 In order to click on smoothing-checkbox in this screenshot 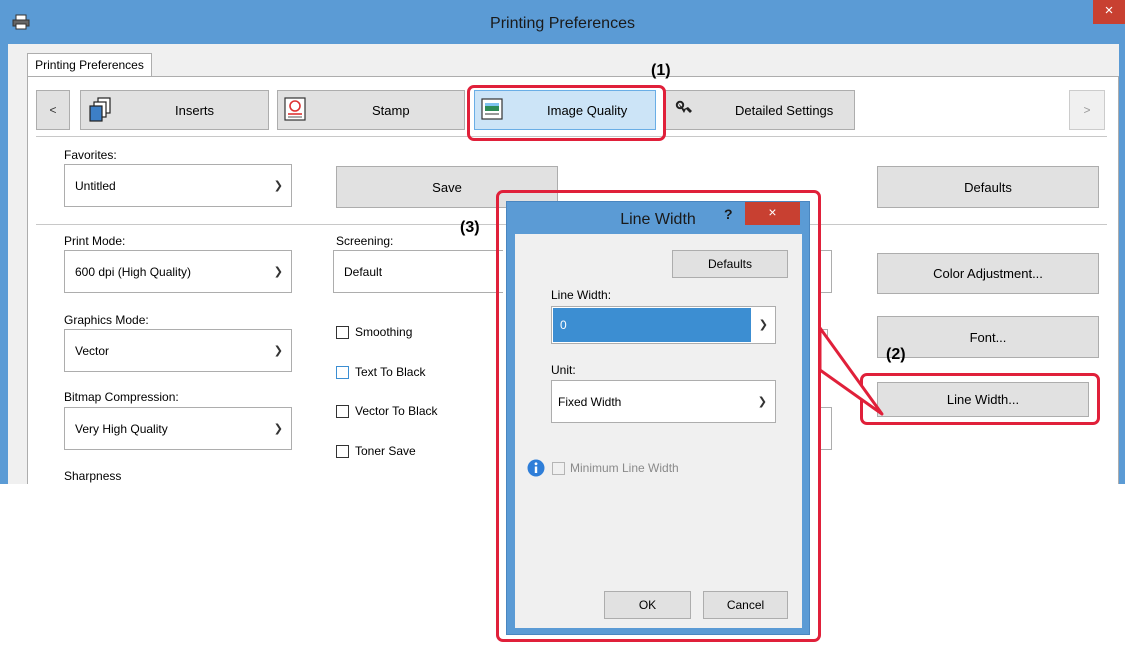, I will do `click(342, 332)`.